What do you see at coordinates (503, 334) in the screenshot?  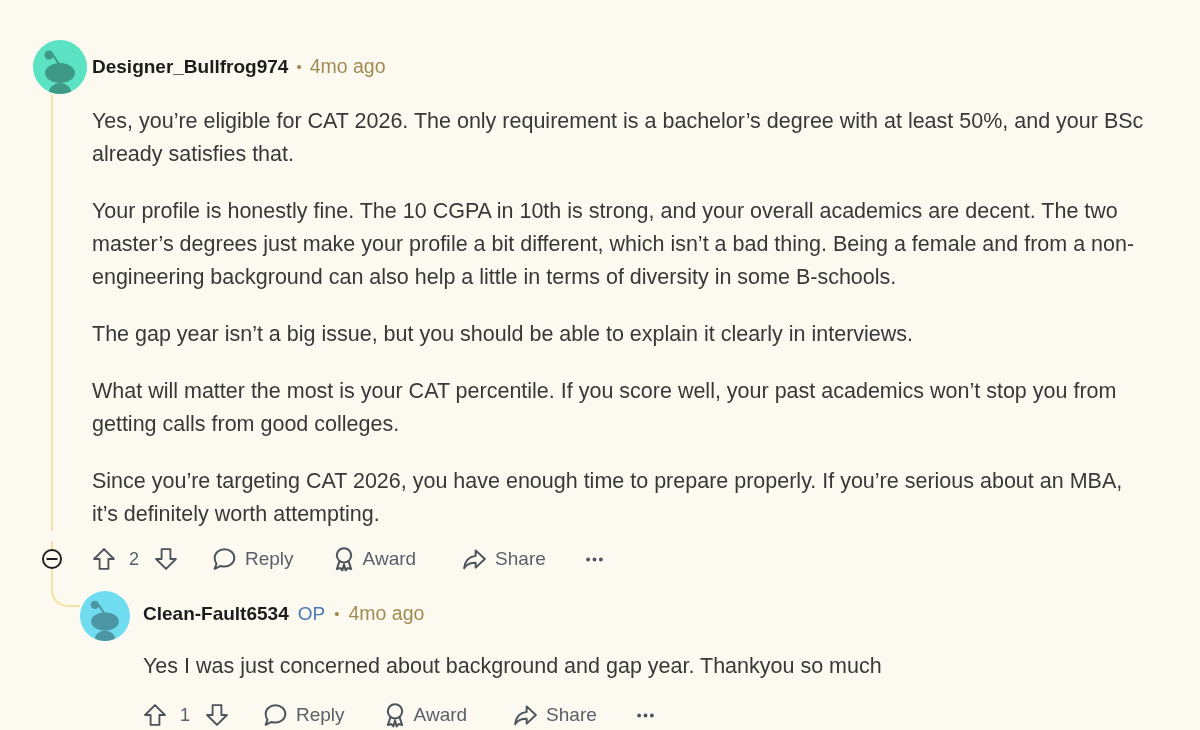 I see `comment-text: The gap year isn’t a big issue, but you should be able to explain it clearly in interviews.` at bounding box center [503, 334].